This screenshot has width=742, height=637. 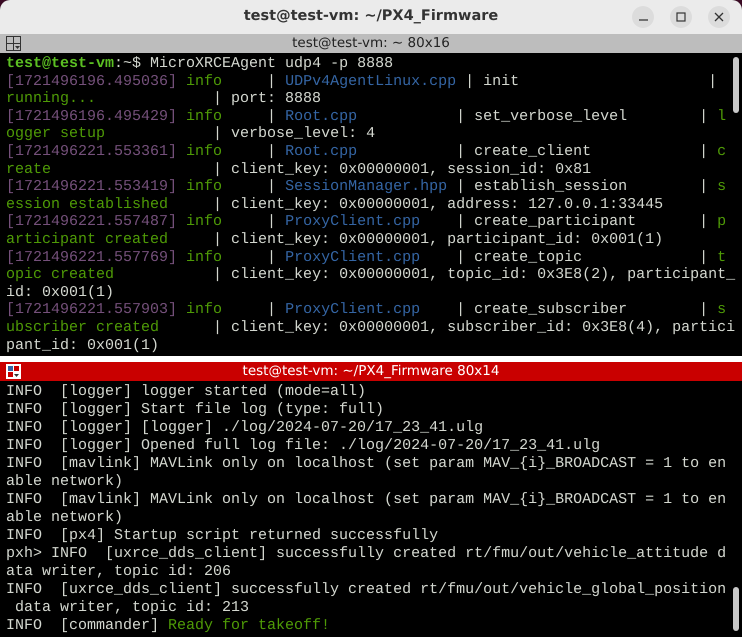 I want to click on pane-title-bar: test@test-vm: ~ 80x16, so click(x=371, y=43).